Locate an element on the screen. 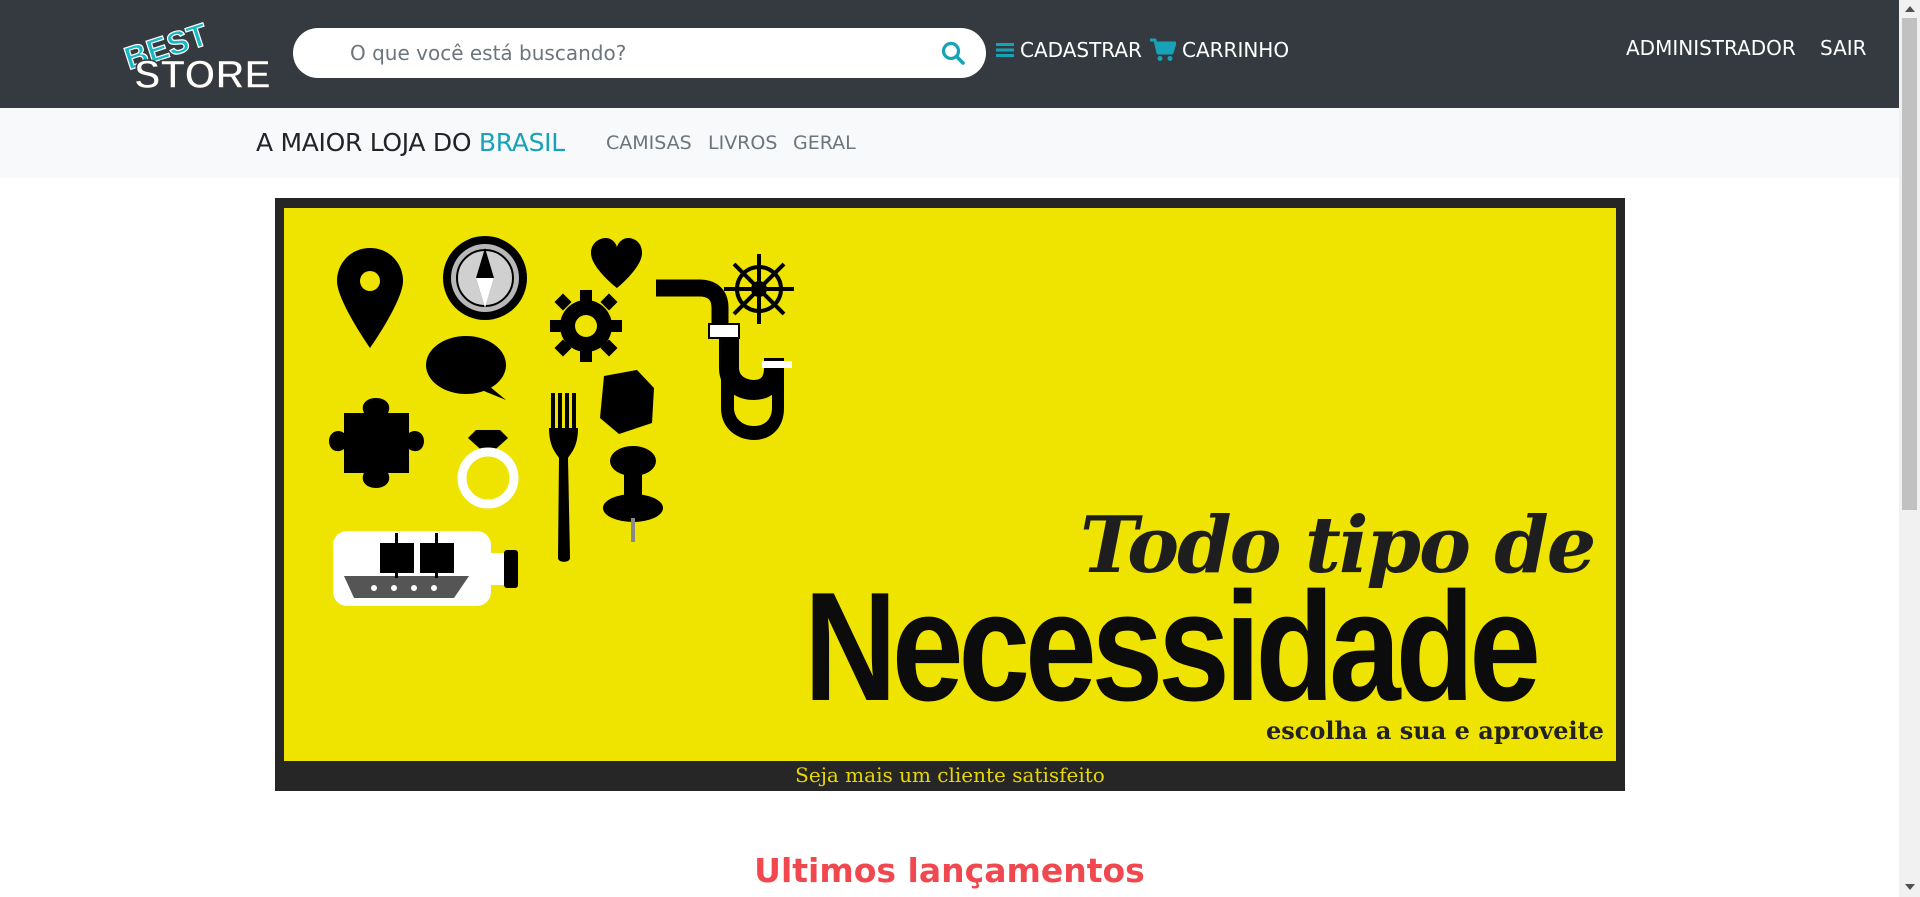  slogan-prefix: A MAIOR LOJA DO is located at coordinates (367, 142).